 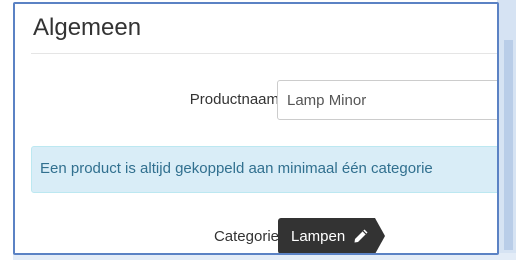 I want to click on category-label: Categorie, so click(x=246, y=236).